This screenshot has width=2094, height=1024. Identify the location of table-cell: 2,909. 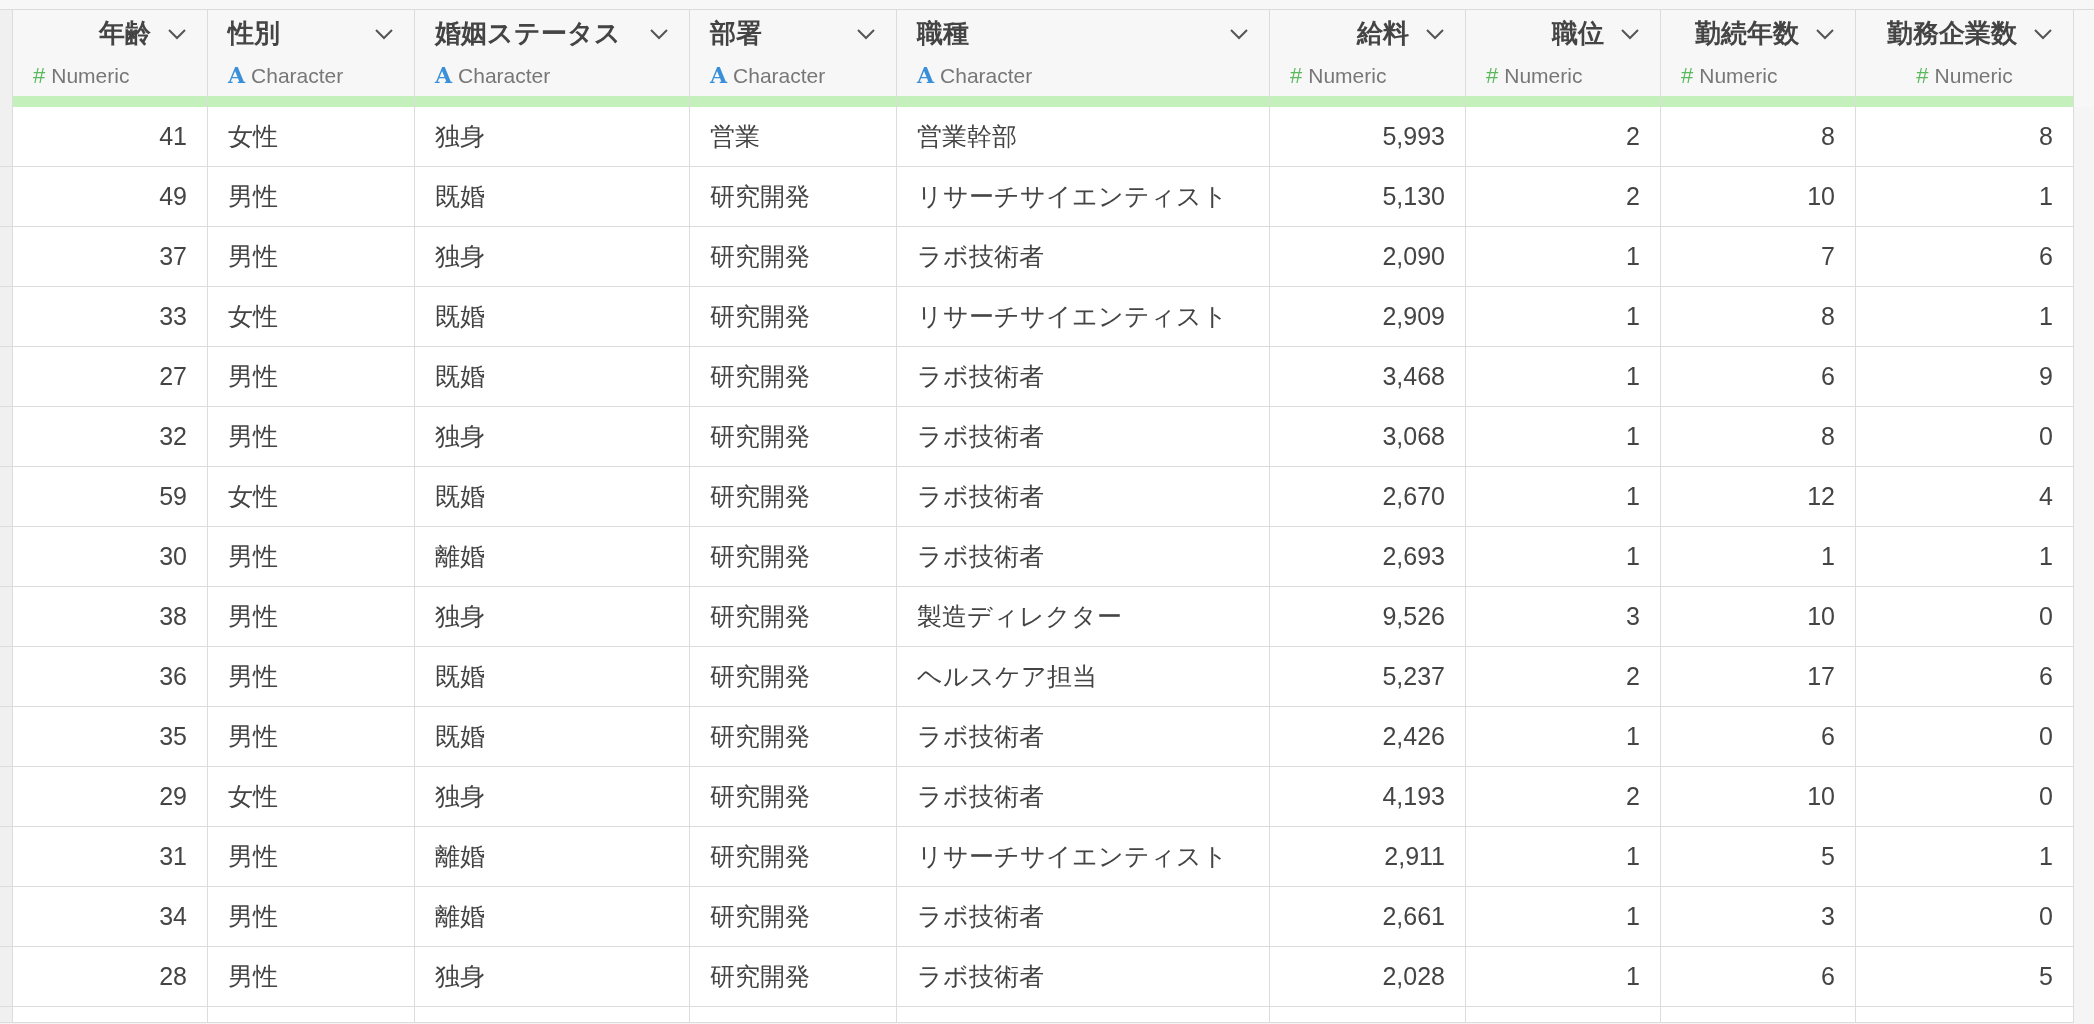
(1368, 317).